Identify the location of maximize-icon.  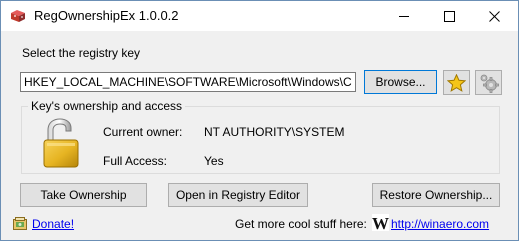
(449, 16).